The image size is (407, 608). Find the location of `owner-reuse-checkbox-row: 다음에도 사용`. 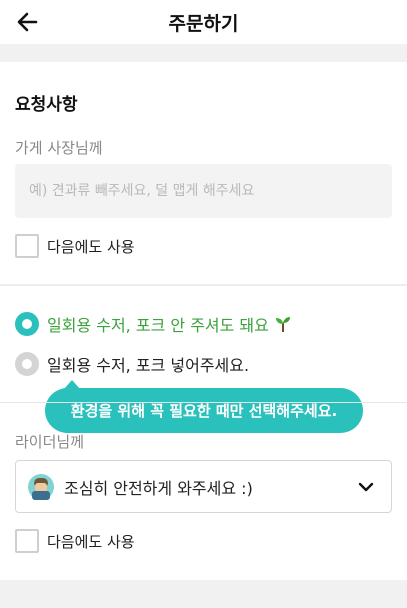

owner-reuse-checkbox-row: 다음에도 사용 is located at coordinates (75, 246).